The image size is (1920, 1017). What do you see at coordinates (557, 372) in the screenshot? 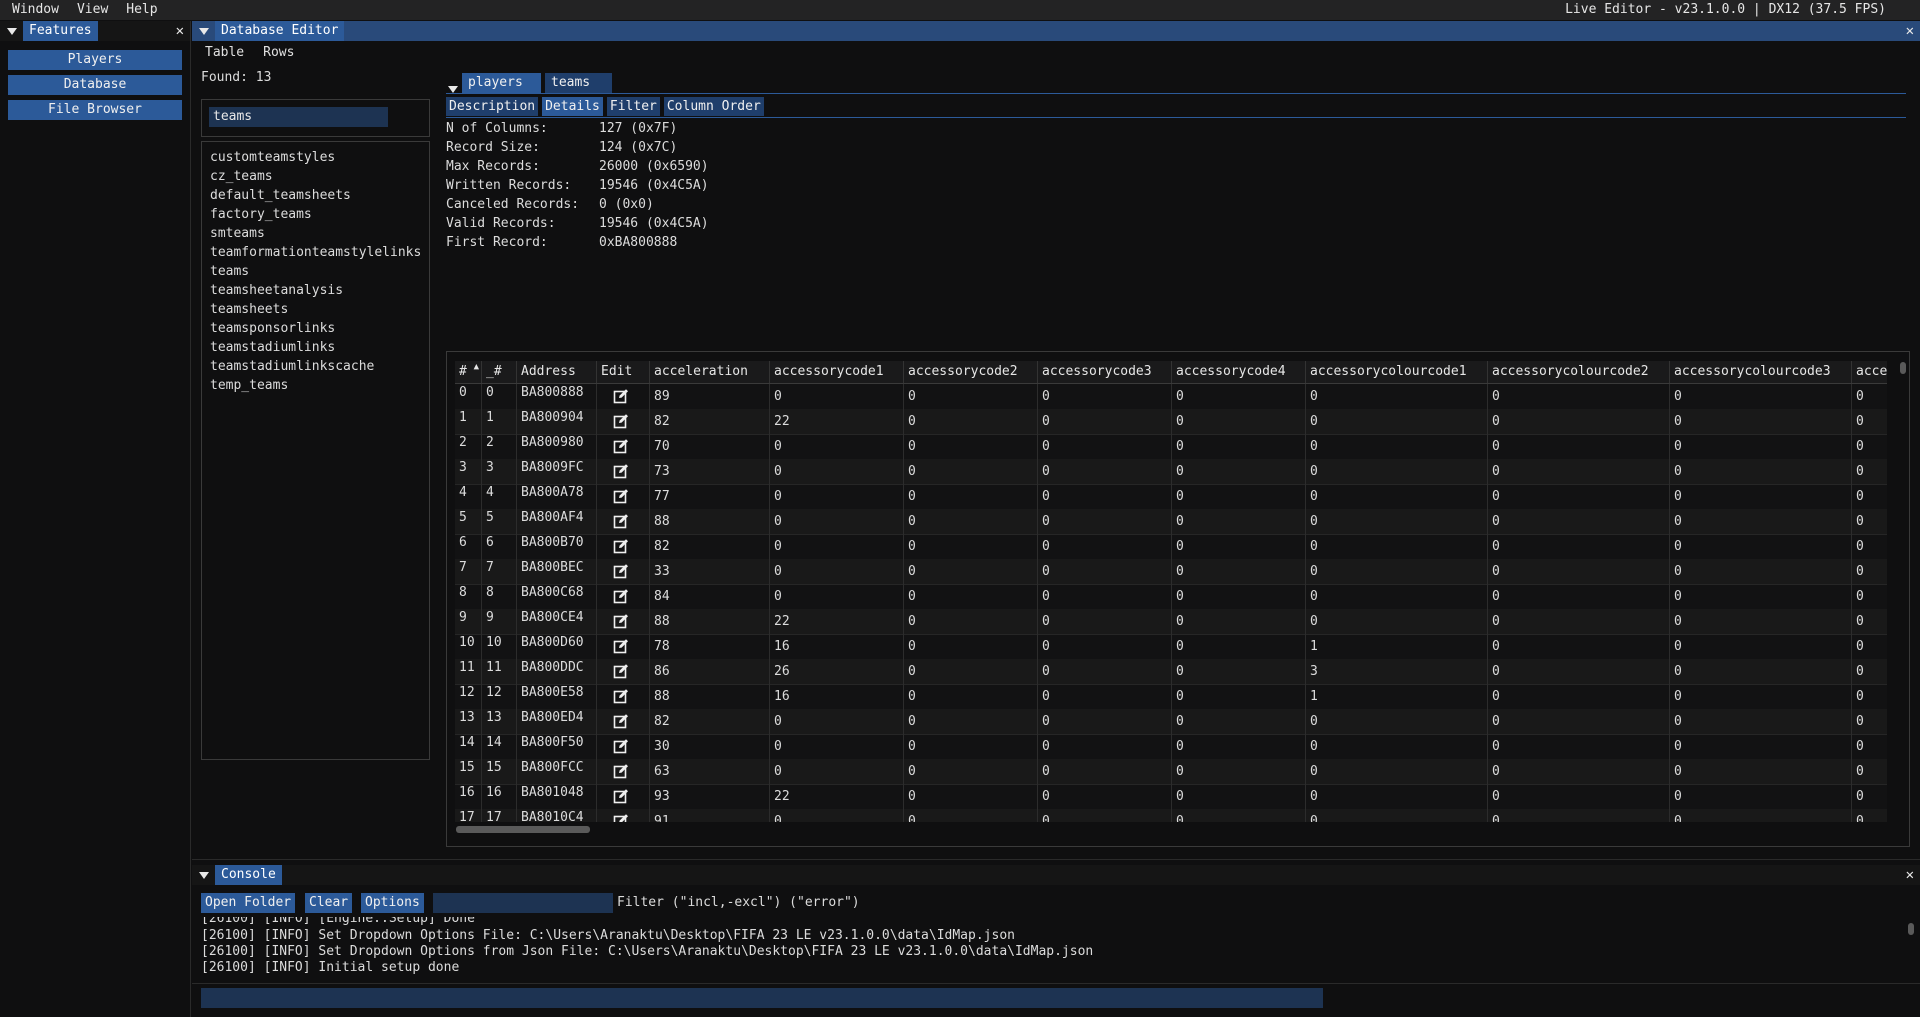
I see `column-header: Address` at bounding box center [557, 372].